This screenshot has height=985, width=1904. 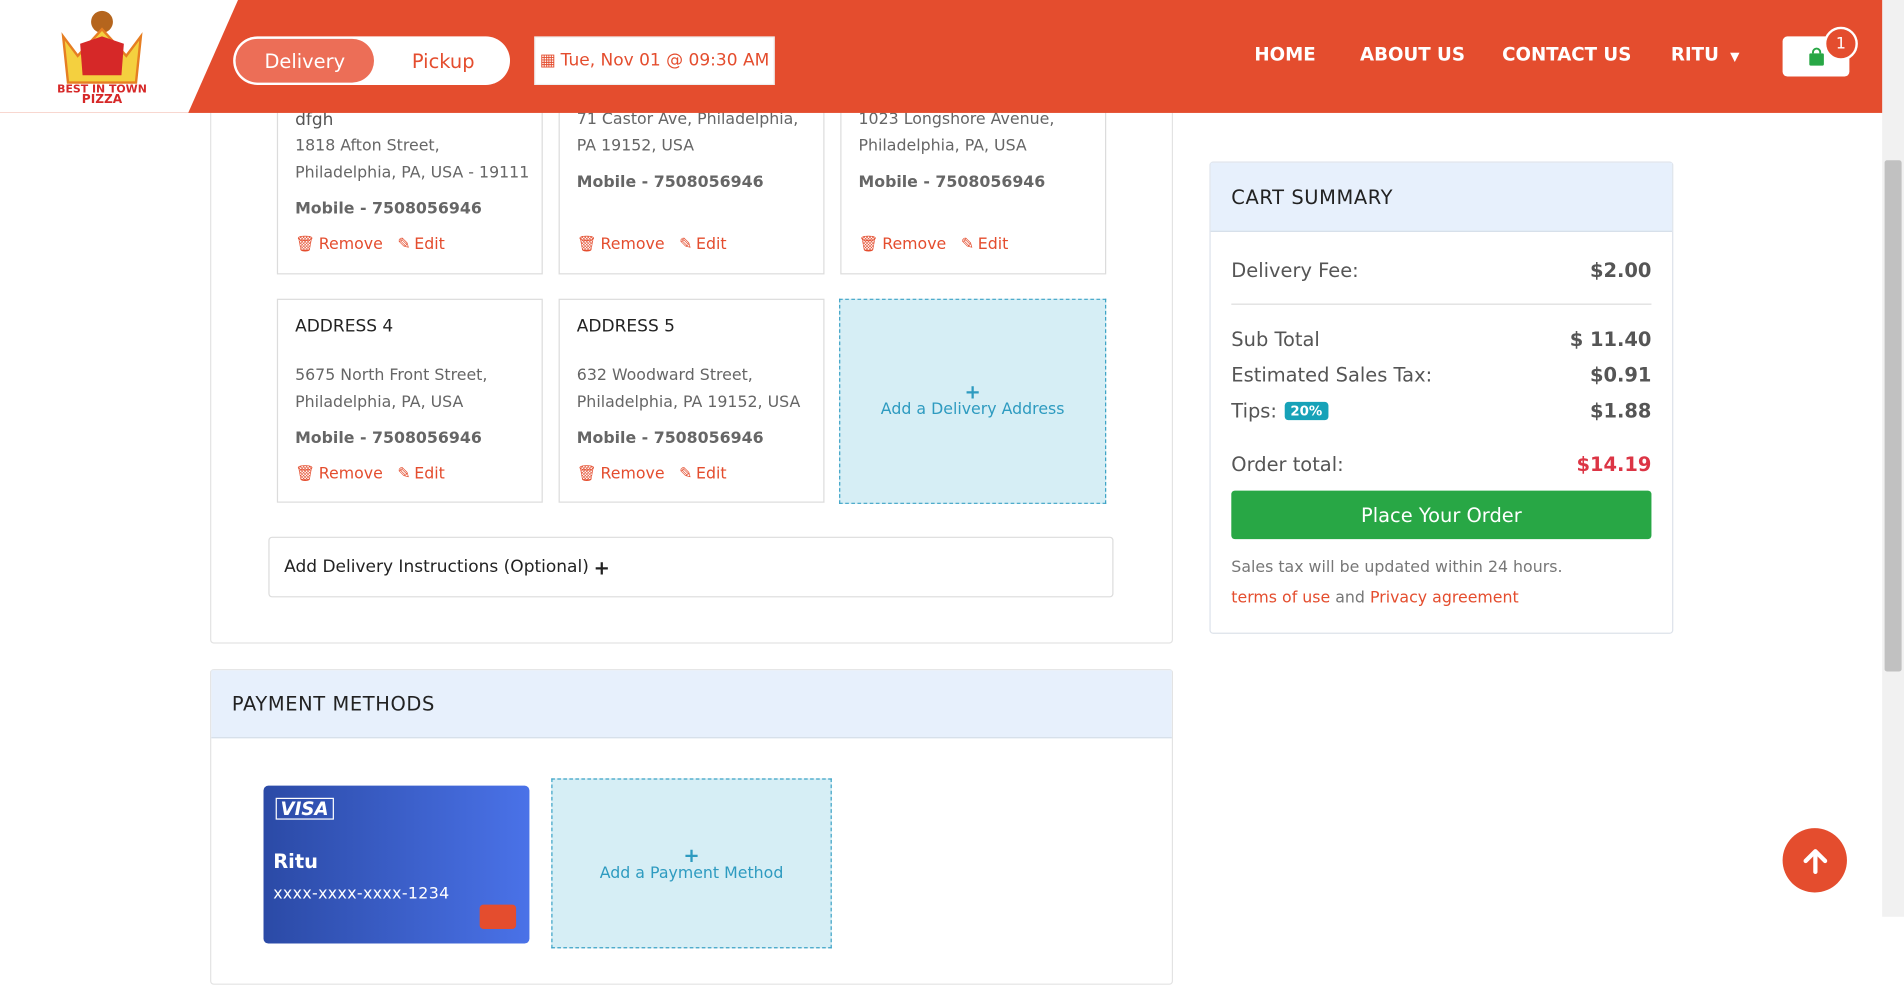 I want to click on tax-value: $0.91, so click(x=1620, y=375).